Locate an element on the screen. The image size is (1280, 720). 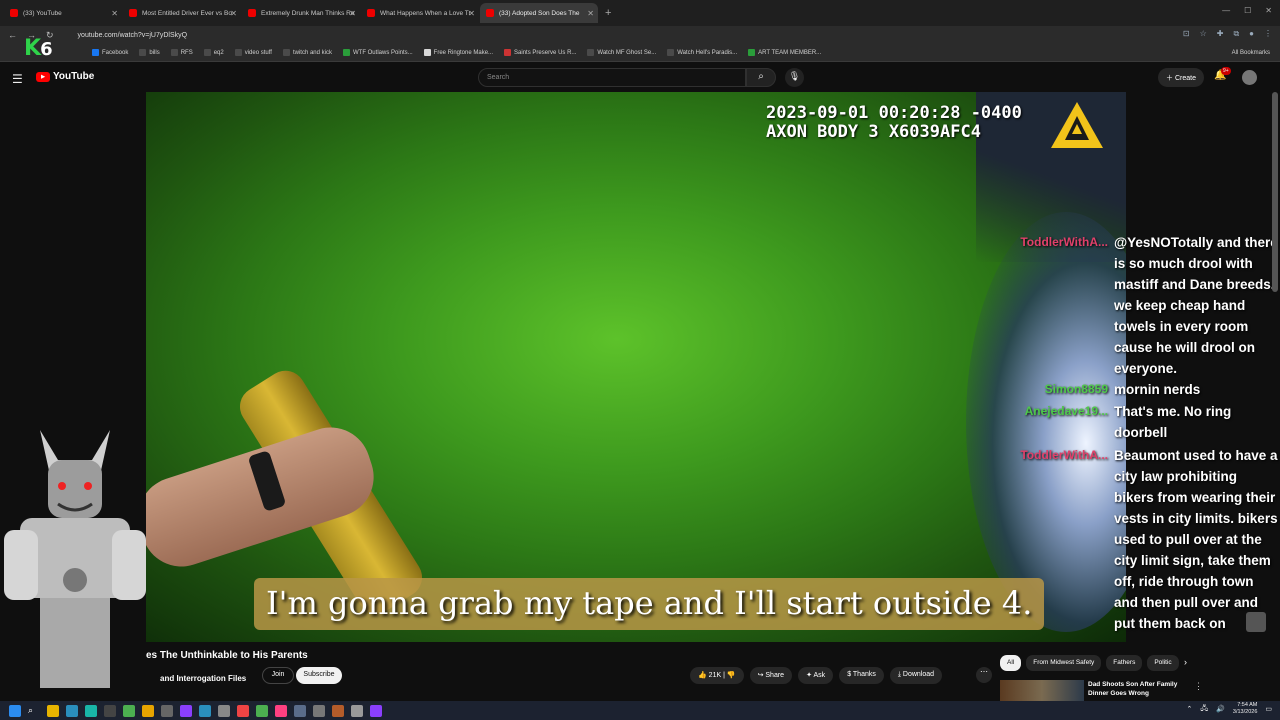
file-explorer-icon is located at coordinates (53, 710).